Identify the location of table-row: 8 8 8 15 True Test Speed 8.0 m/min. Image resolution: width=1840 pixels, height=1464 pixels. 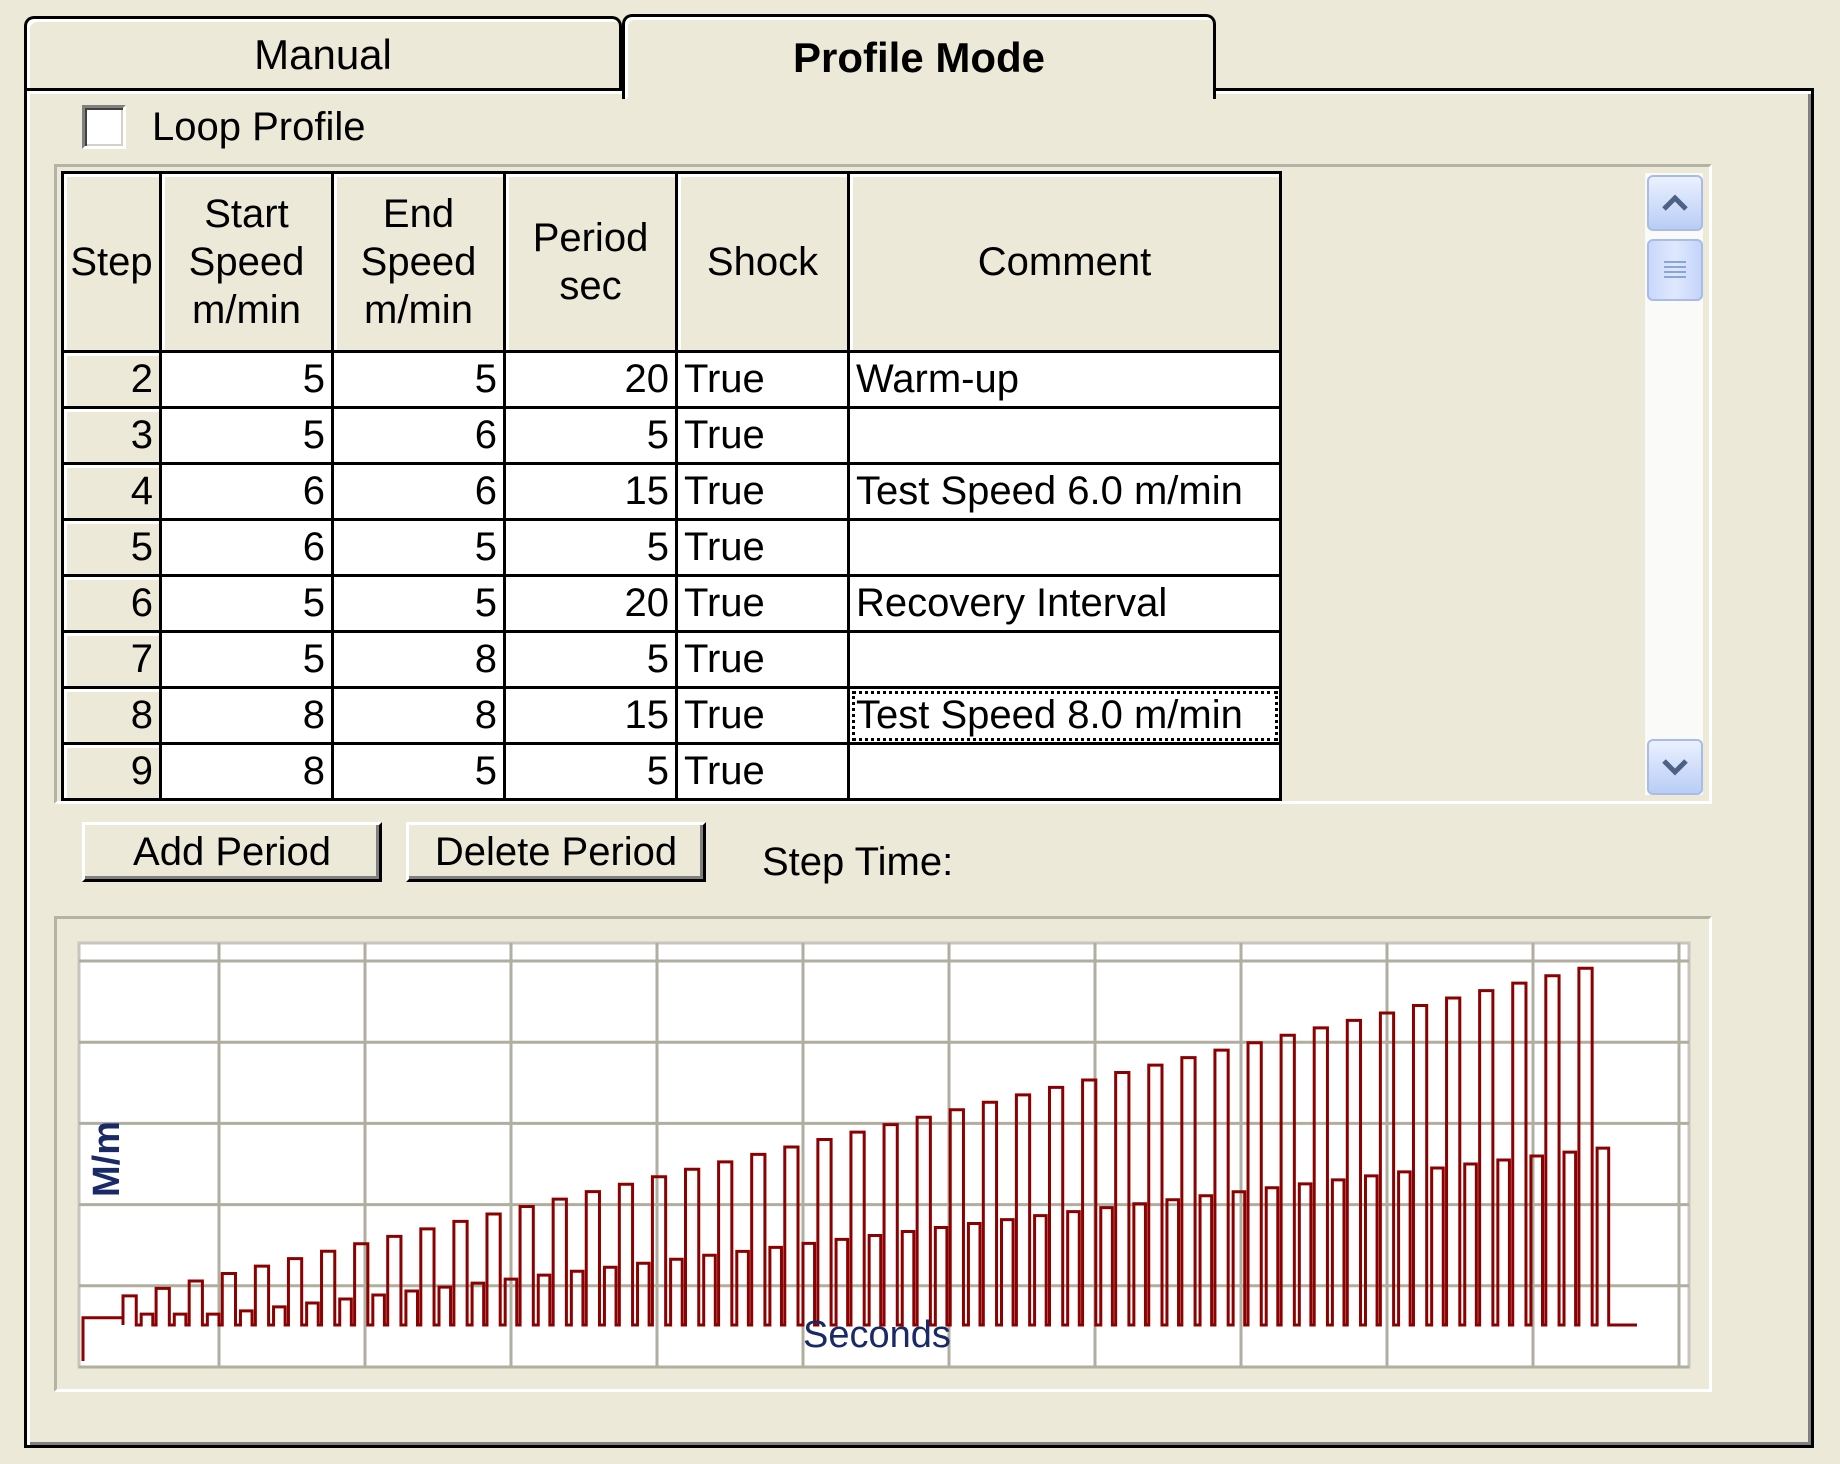
(671, 715).